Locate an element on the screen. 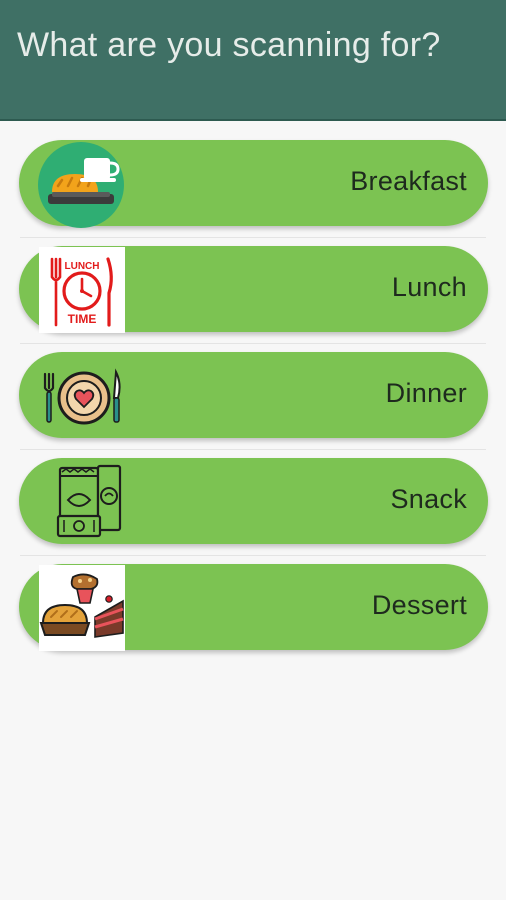  list-item: Dessert is located at coordinates (253, 616).